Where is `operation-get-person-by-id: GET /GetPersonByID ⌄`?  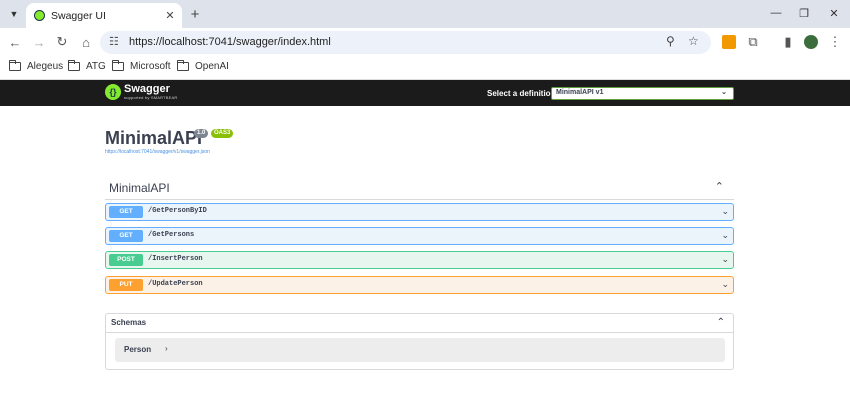
operation-get-person-by-id: GET /GetPersonByID ⌄ is located at coordinates (419, 212).